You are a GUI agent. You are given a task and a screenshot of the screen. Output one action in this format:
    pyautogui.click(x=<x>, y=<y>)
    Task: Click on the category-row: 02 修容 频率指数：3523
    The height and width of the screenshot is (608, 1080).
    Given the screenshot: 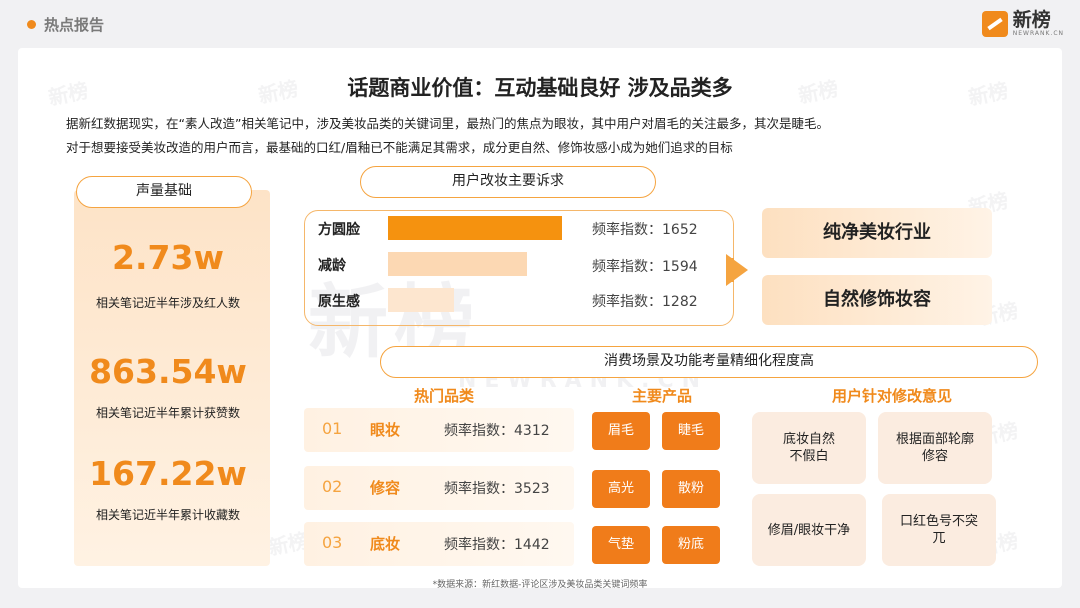 What is the action you would take?
    pyautogui.click(x=439, y=488)
    